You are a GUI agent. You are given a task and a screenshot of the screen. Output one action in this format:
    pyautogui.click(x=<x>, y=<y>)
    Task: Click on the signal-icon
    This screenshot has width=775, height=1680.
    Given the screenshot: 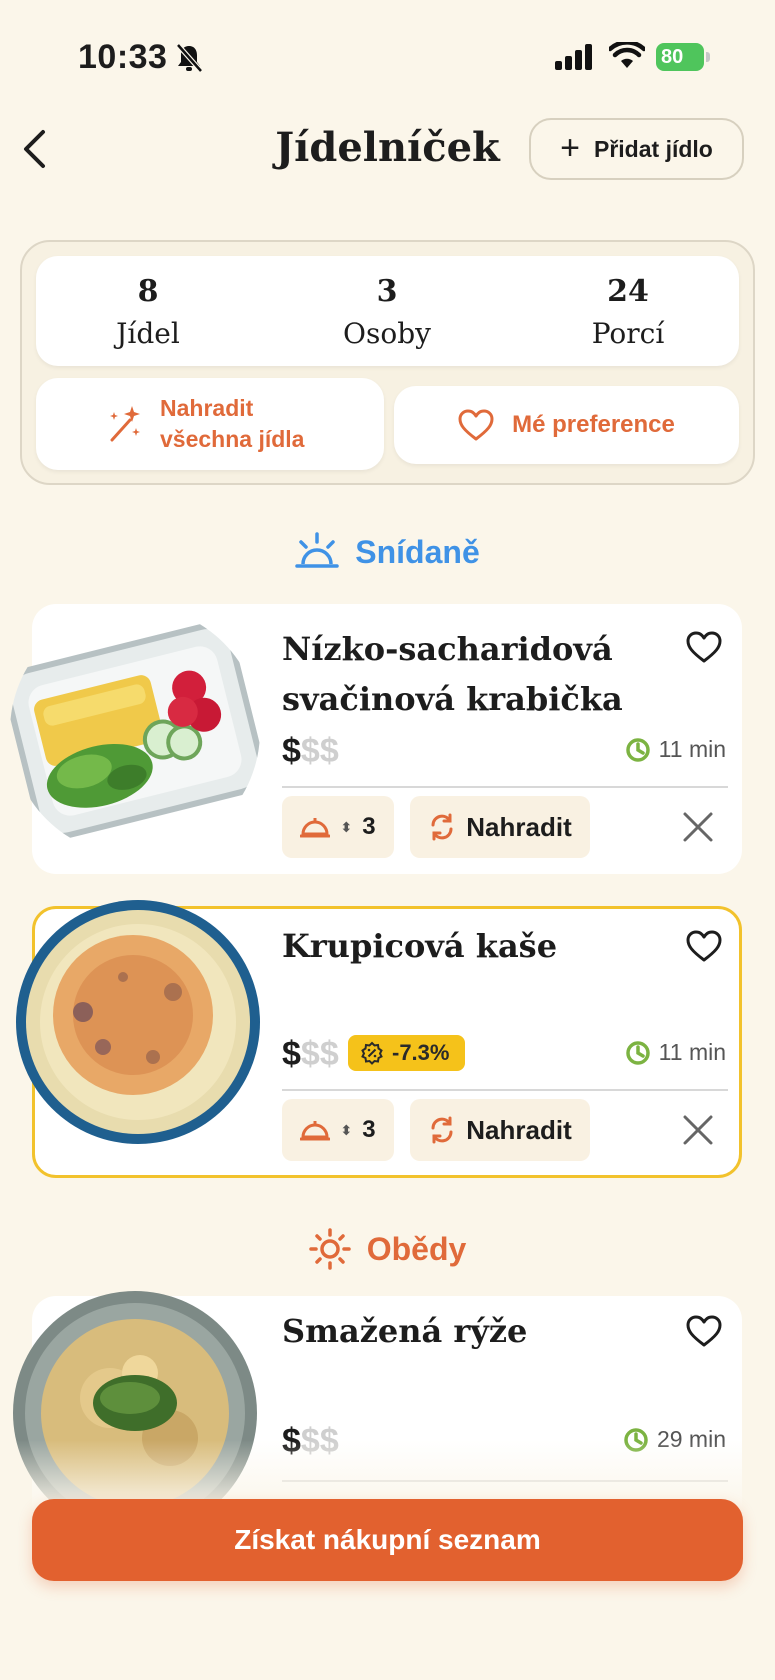 What is the action you would take?
    pyautogui.click(x=573, y=57)
    